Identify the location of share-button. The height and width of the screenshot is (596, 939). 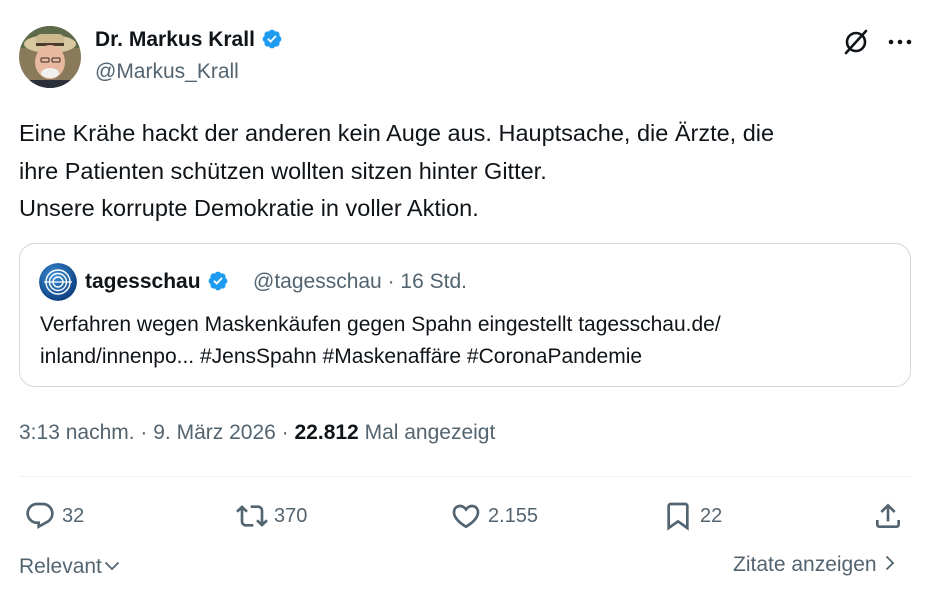
(891, 516).